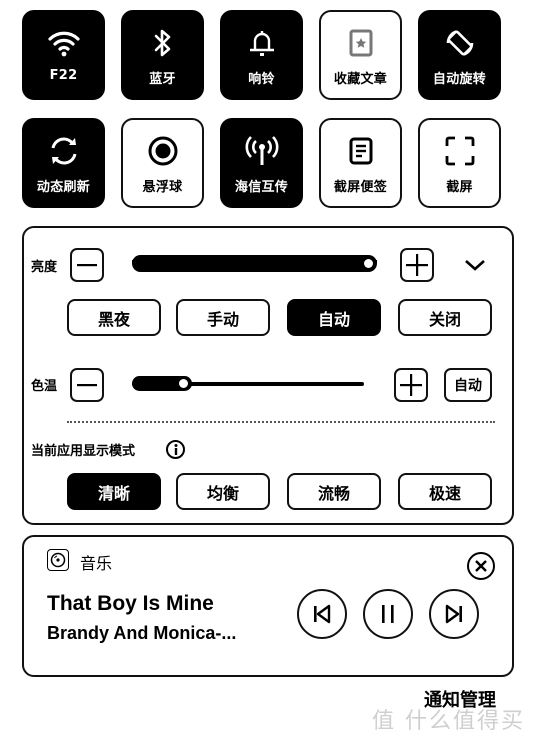 This screenshot has width=537, height=742. What do you see at coordinates (183, 383) in the screenshot?
I see `color-temp-knob` at bounding box center [183, 383].